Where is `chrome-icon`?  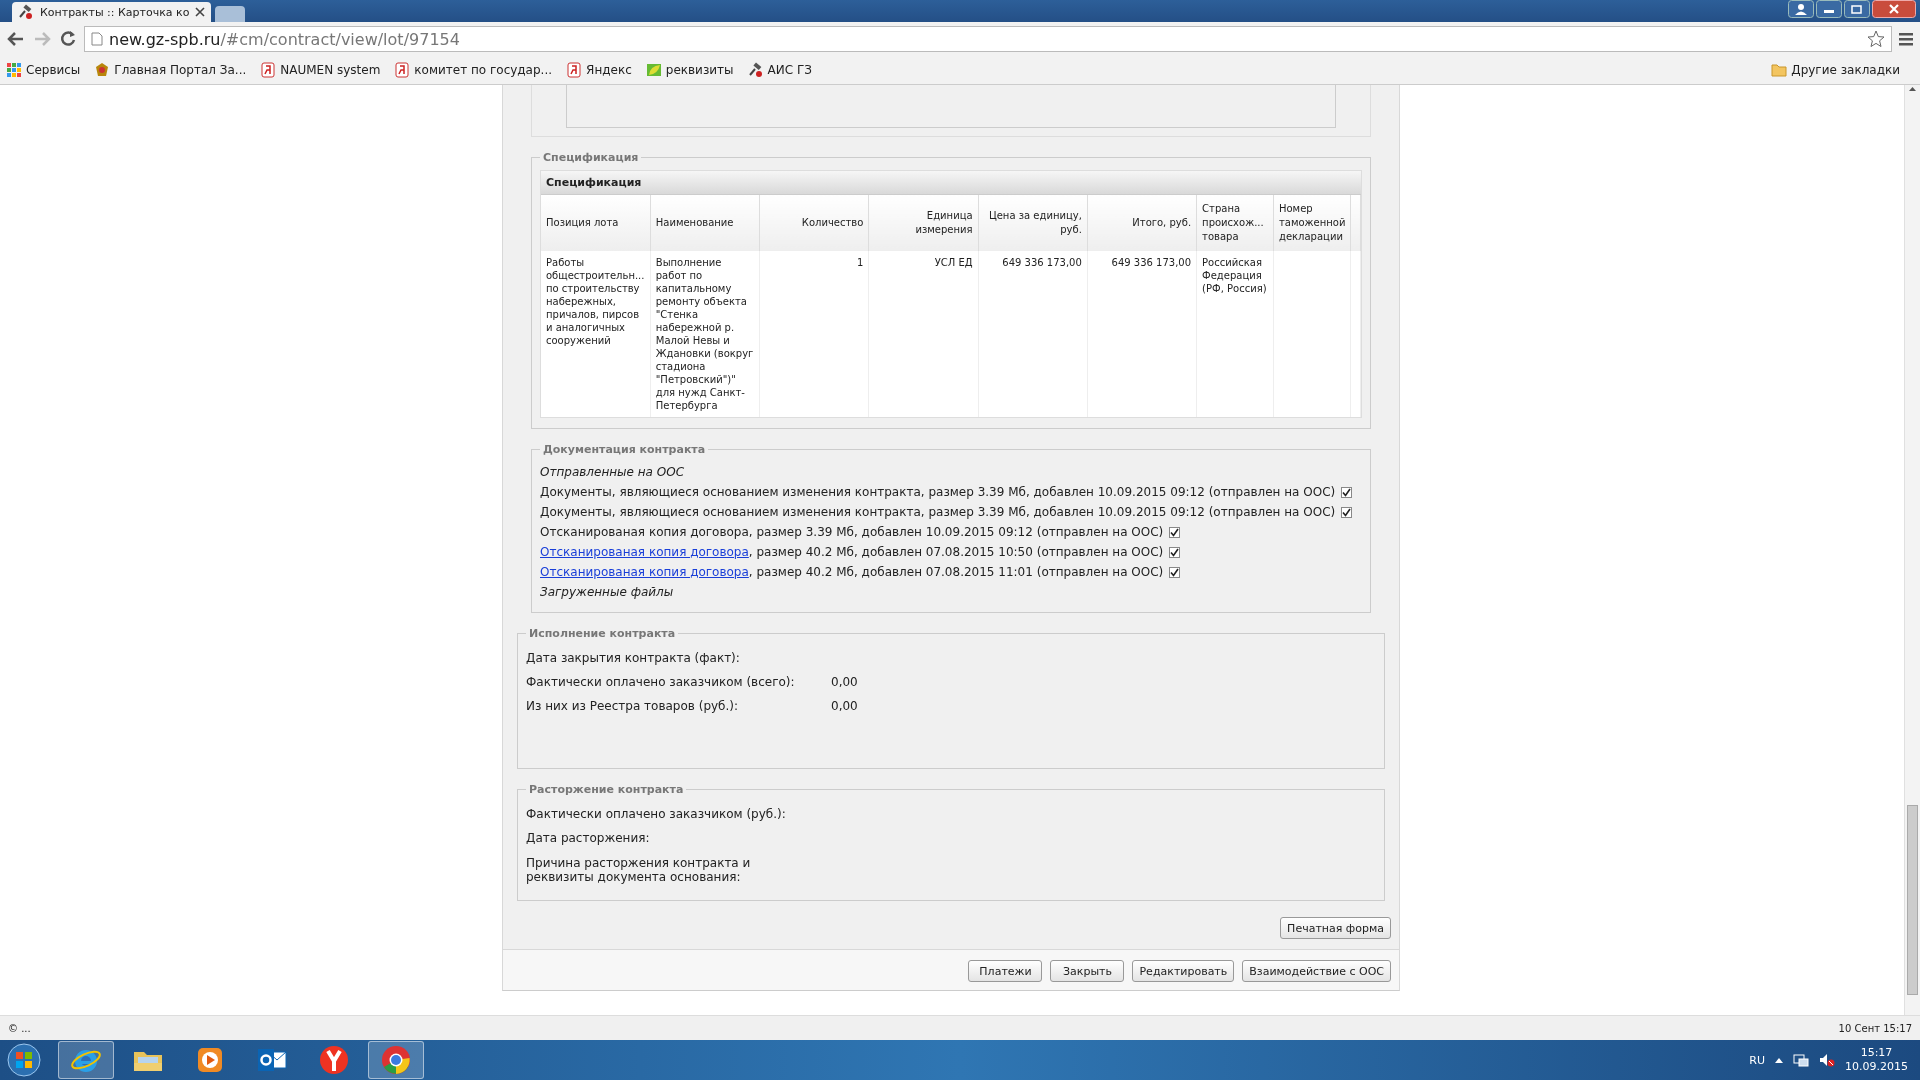
chrome-icon is located at coordinates (396, 1060).